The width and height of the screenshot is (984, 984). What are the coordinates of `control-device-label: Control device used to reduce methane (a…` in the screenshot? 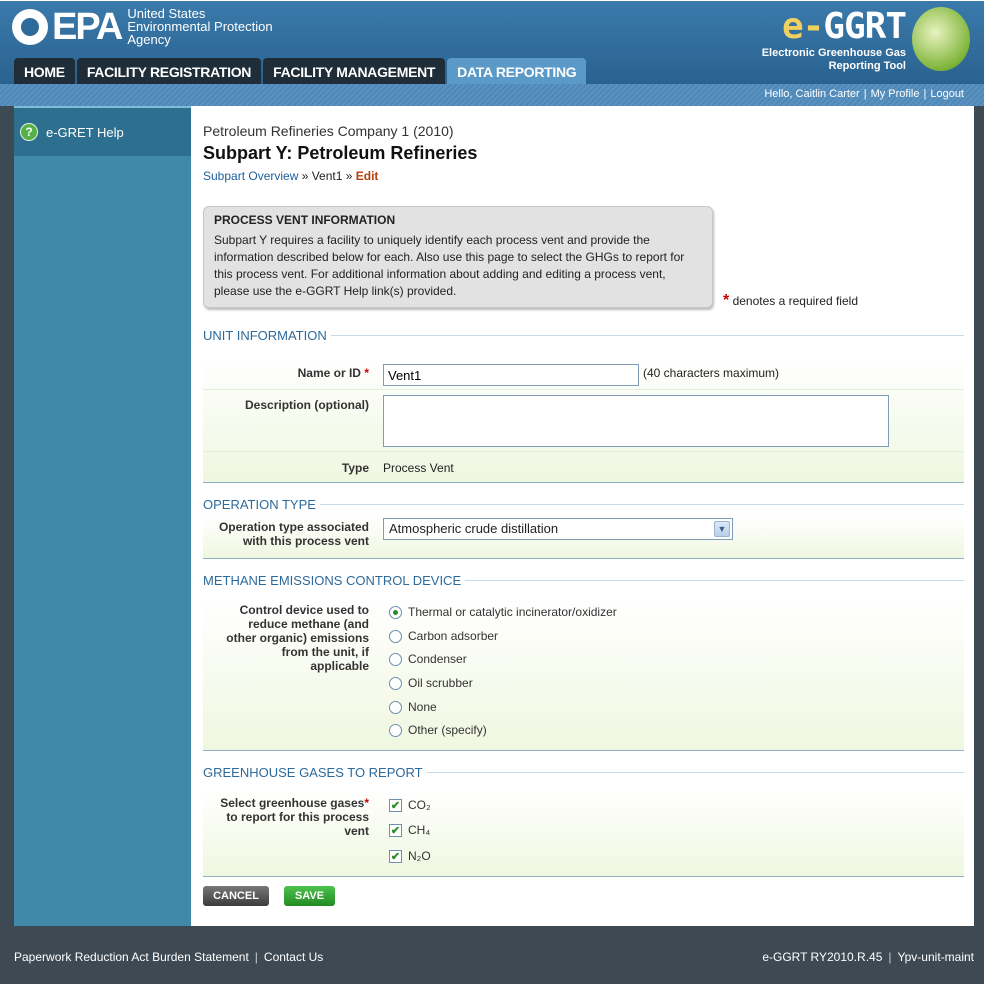 It's located at (297, 638).